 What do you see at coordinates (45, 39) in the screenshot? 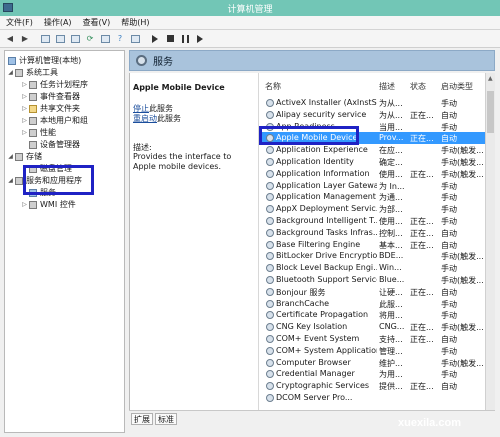
I see `folder-up-icon` at bounding box center [45, 39].